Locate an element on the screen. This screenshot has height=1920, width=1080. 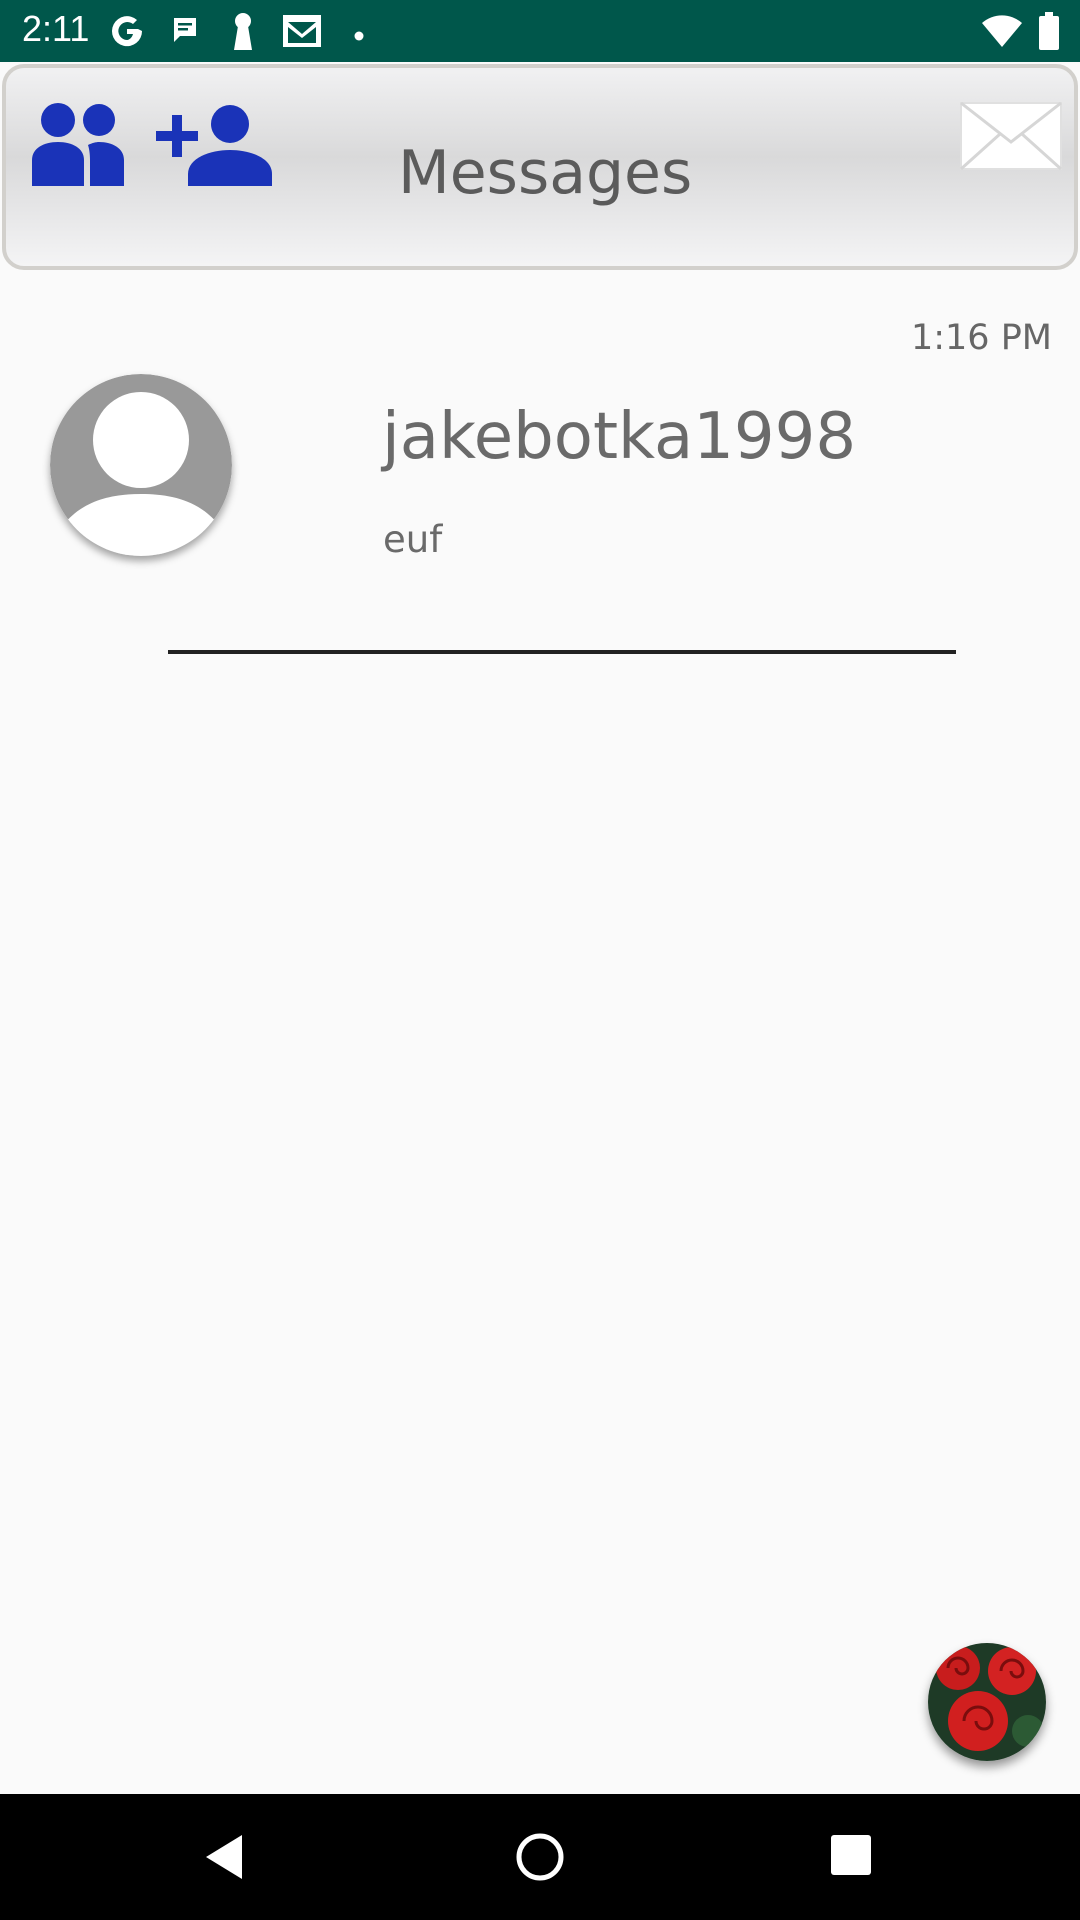
friends-icon is located at coordinates (79, 145).